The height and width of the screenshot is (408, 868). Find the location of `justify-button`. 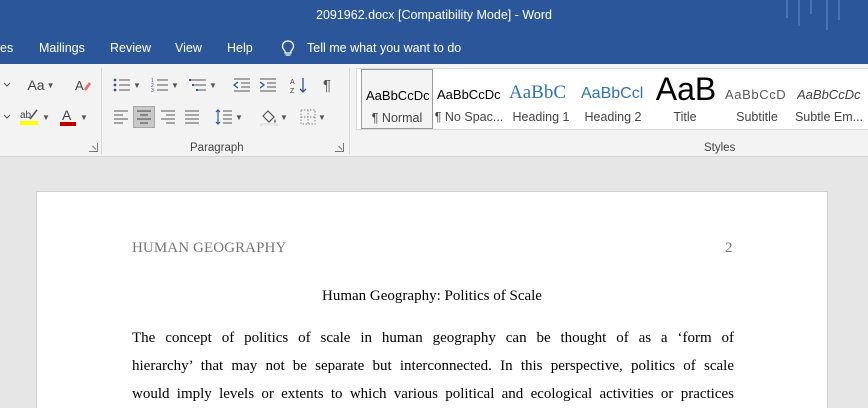

justify-button is located at coordinates (192, 117).